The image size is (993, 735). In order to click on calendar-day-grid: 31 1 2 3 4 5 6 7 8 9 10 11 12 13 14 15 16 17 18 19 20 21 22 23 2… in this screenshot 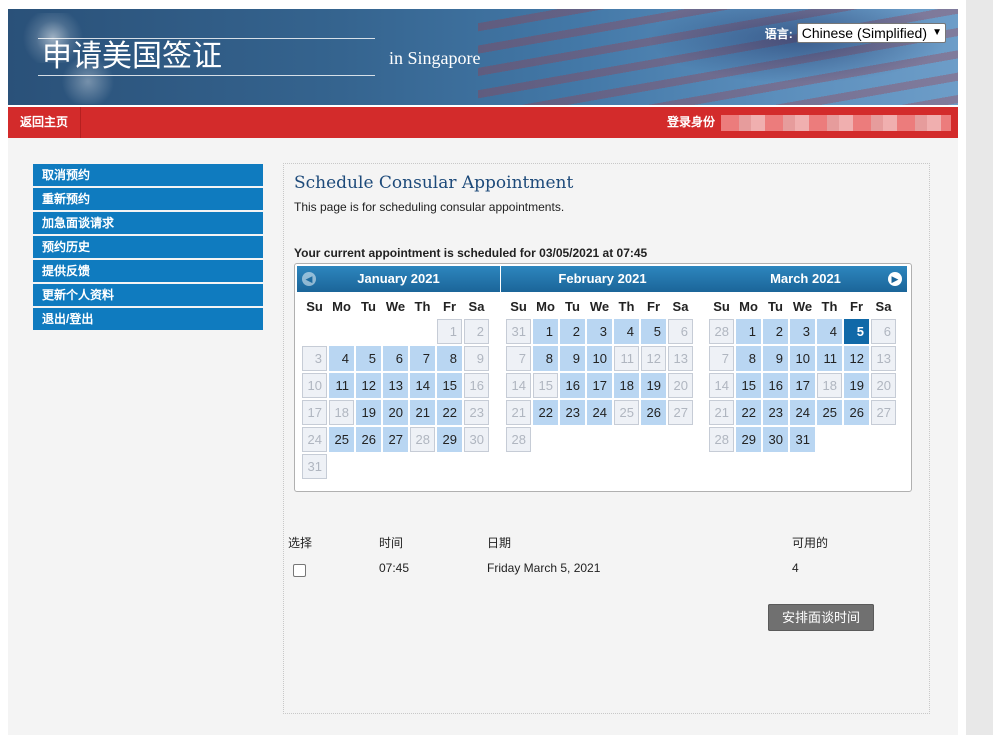, I will do `click(602, 385)`.